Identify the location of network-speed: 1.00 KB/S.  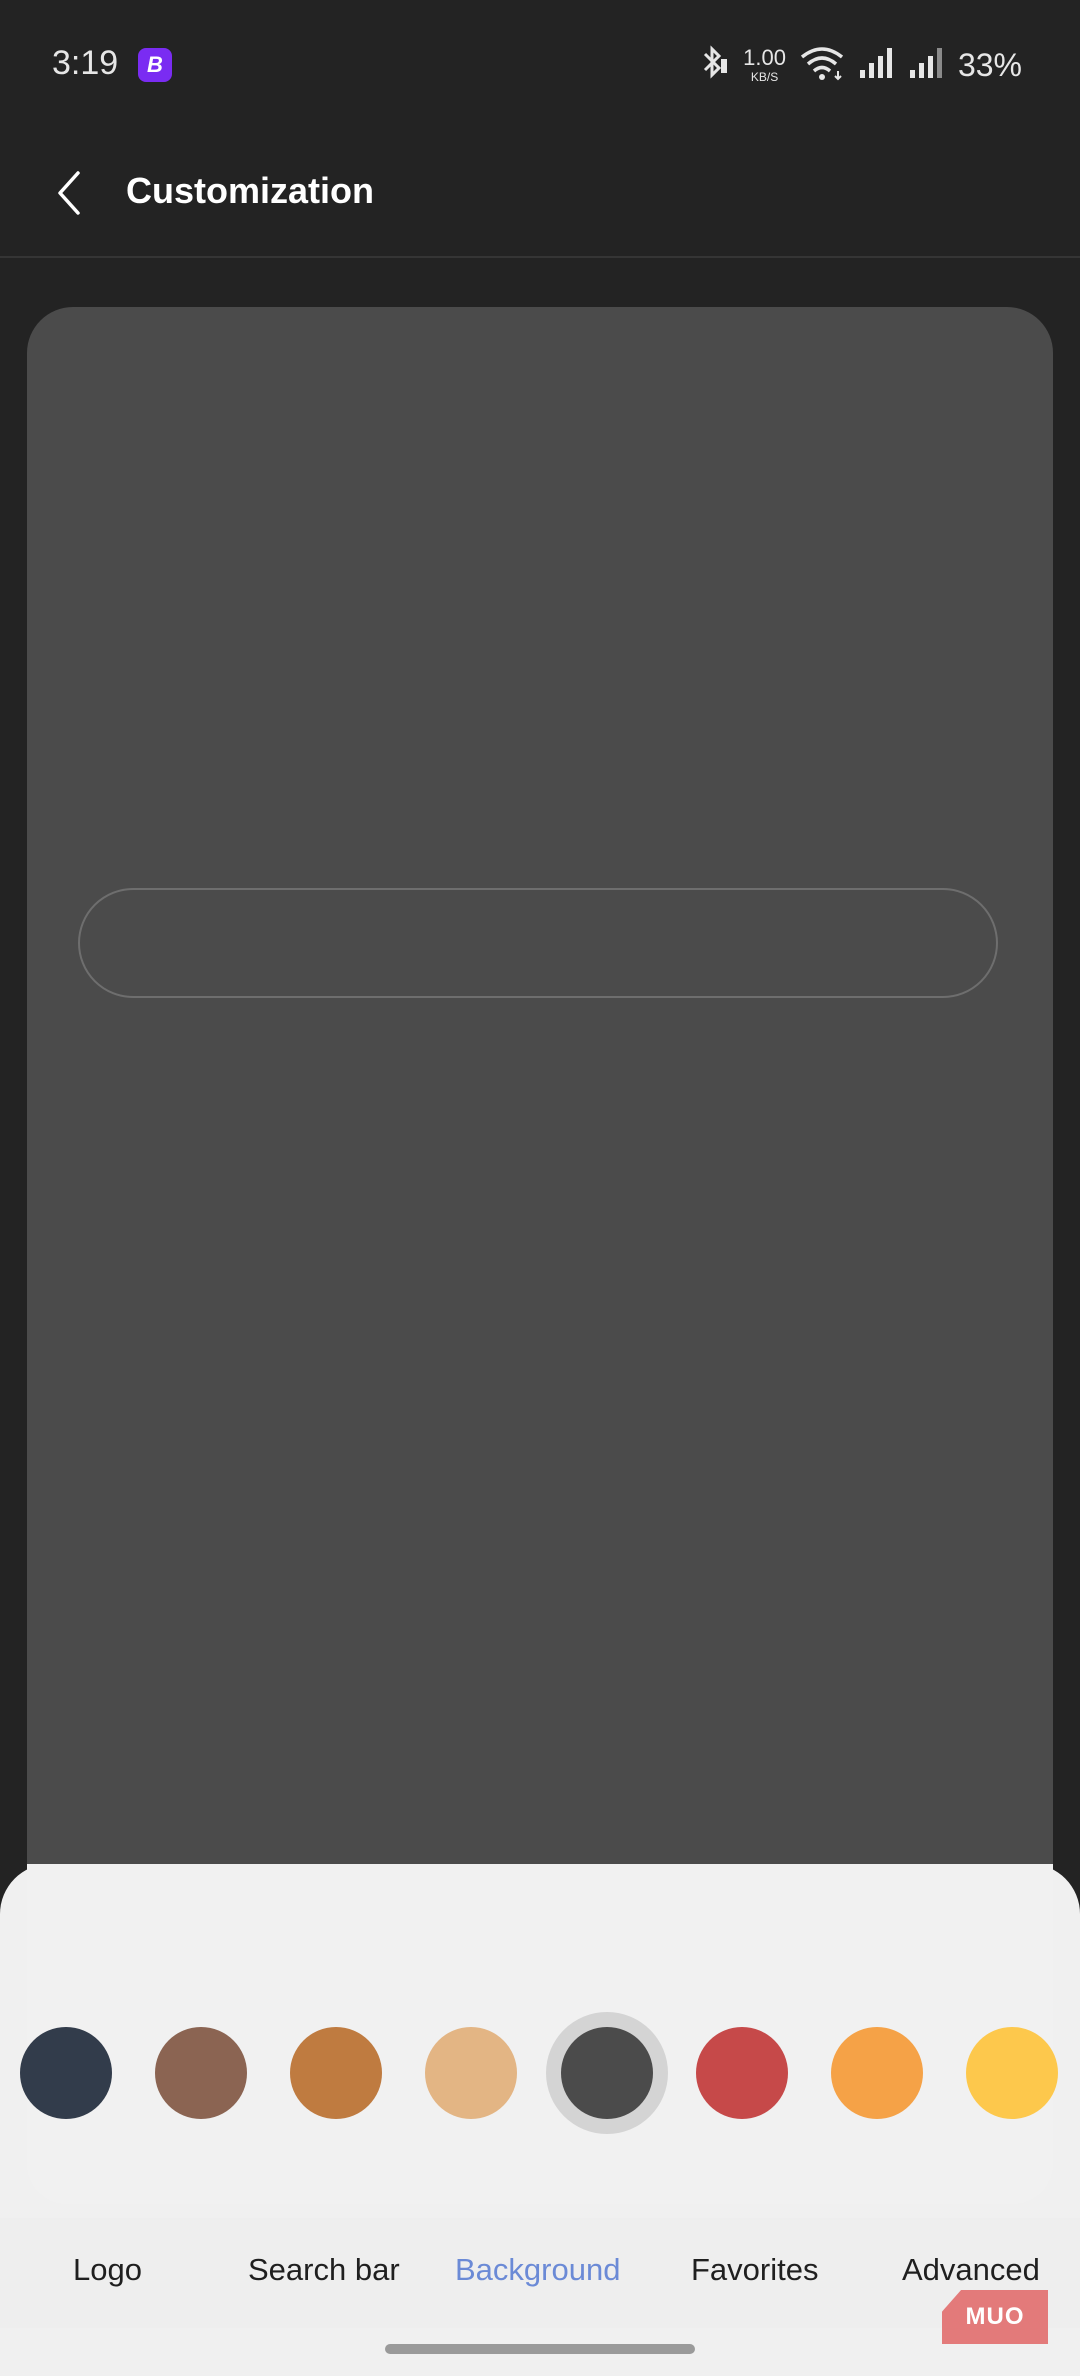
(764, 64).